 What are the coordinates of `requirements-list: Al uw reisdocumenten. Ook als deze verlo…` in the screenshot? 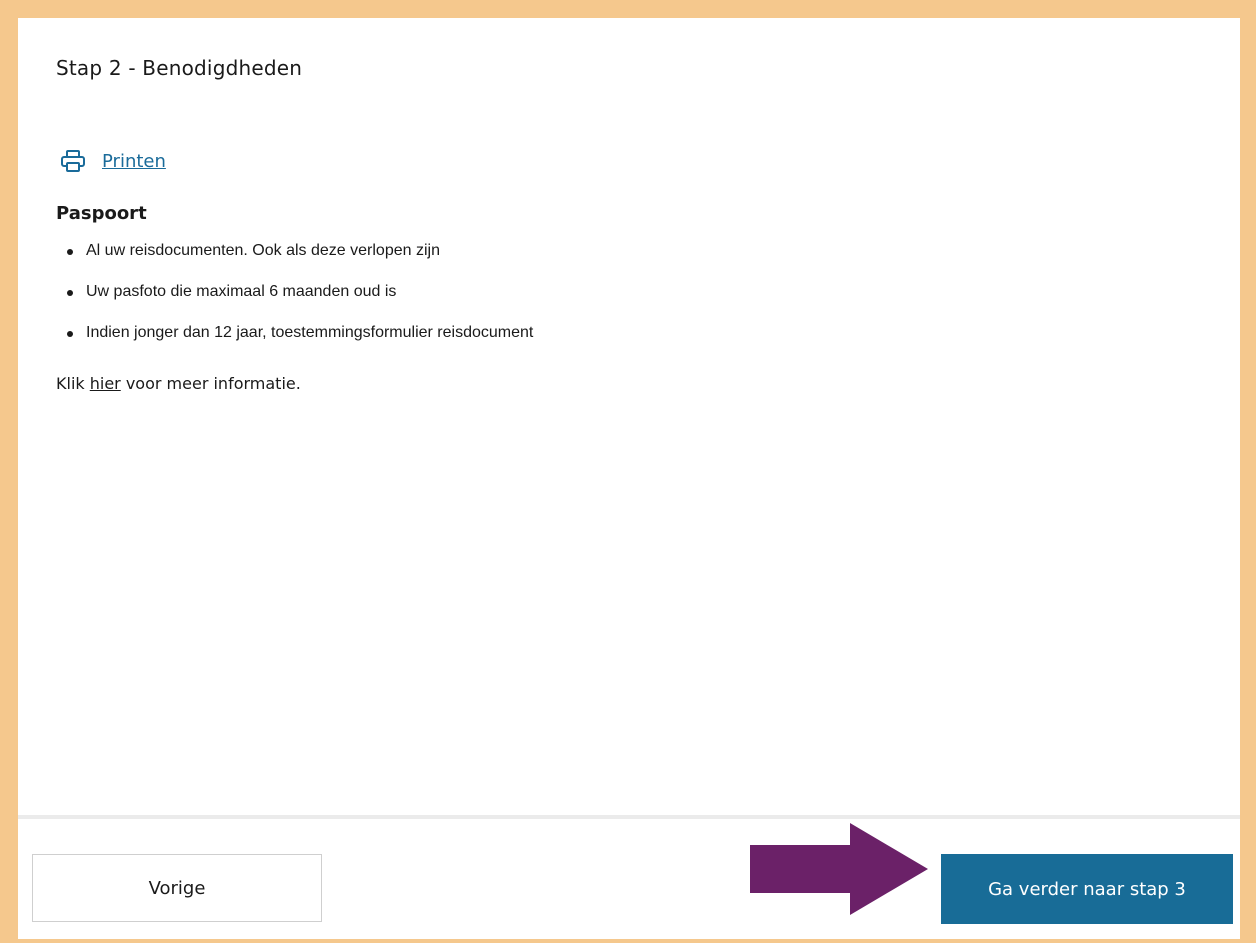 It's located at (294, 303).